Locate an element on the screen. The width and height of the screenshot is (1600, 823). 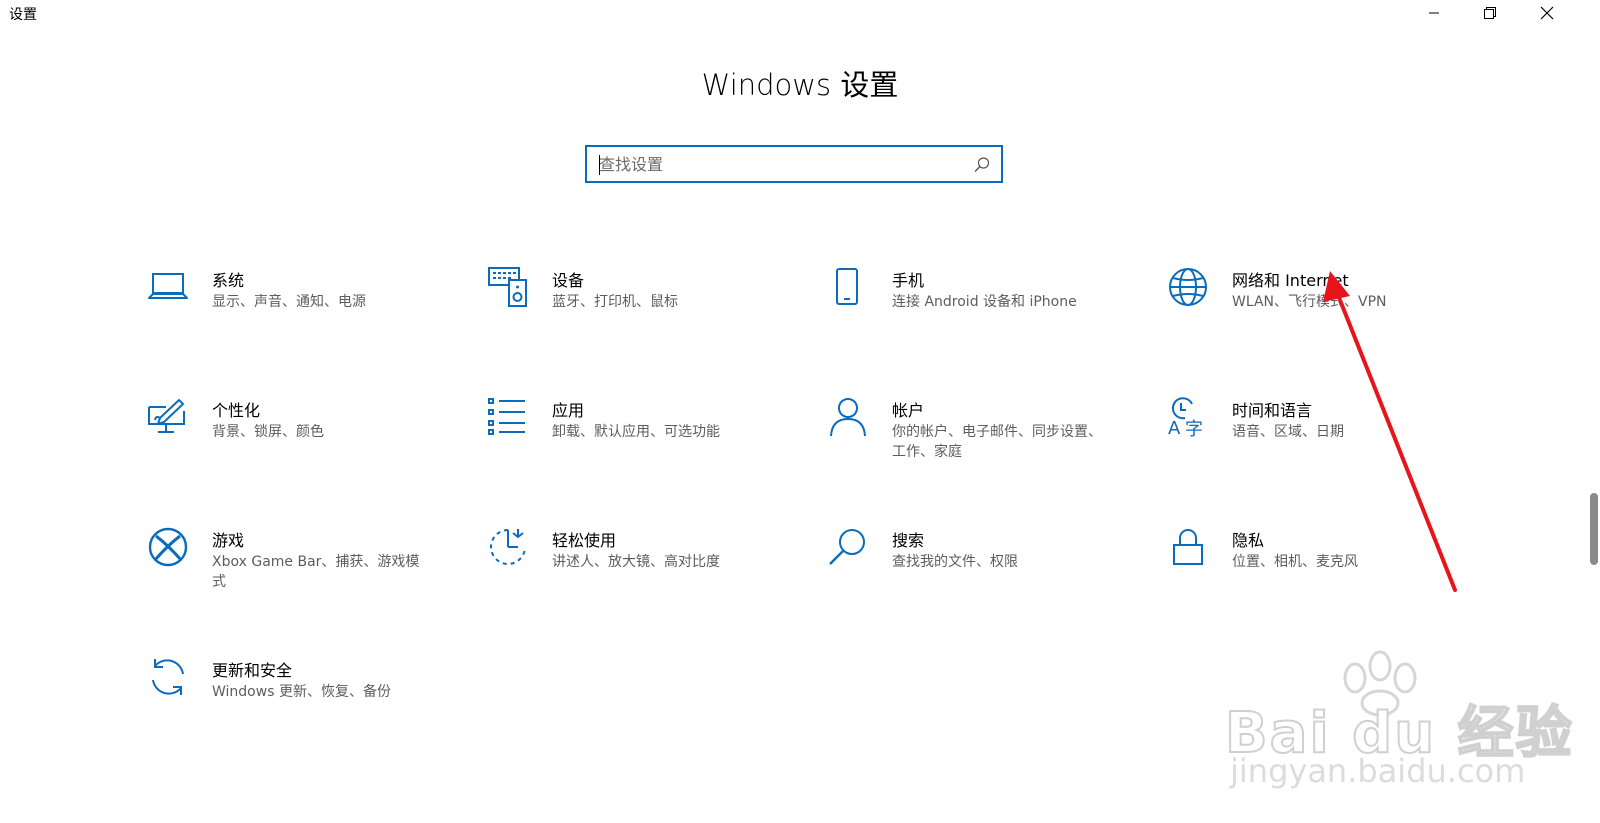
watermark: Bai du 经验 jingyan.baidu.com is located at coordinates (1398, 719).